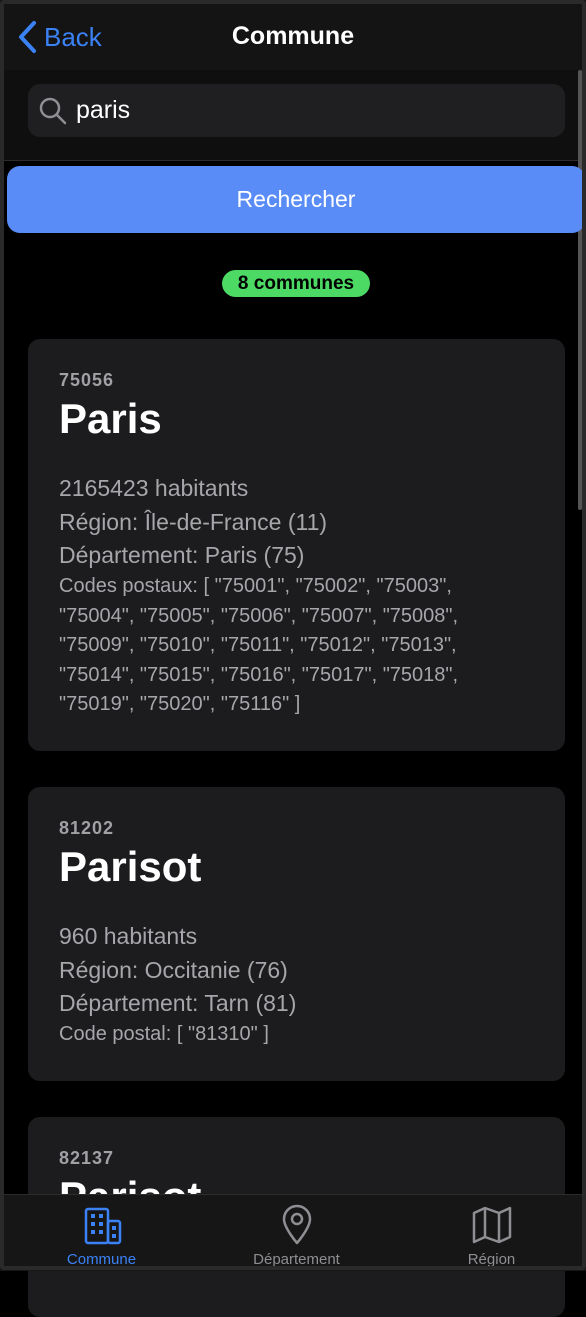 This screenshot has width=586, height=1317. I want to click on search-bar-container, so click(293, 115).